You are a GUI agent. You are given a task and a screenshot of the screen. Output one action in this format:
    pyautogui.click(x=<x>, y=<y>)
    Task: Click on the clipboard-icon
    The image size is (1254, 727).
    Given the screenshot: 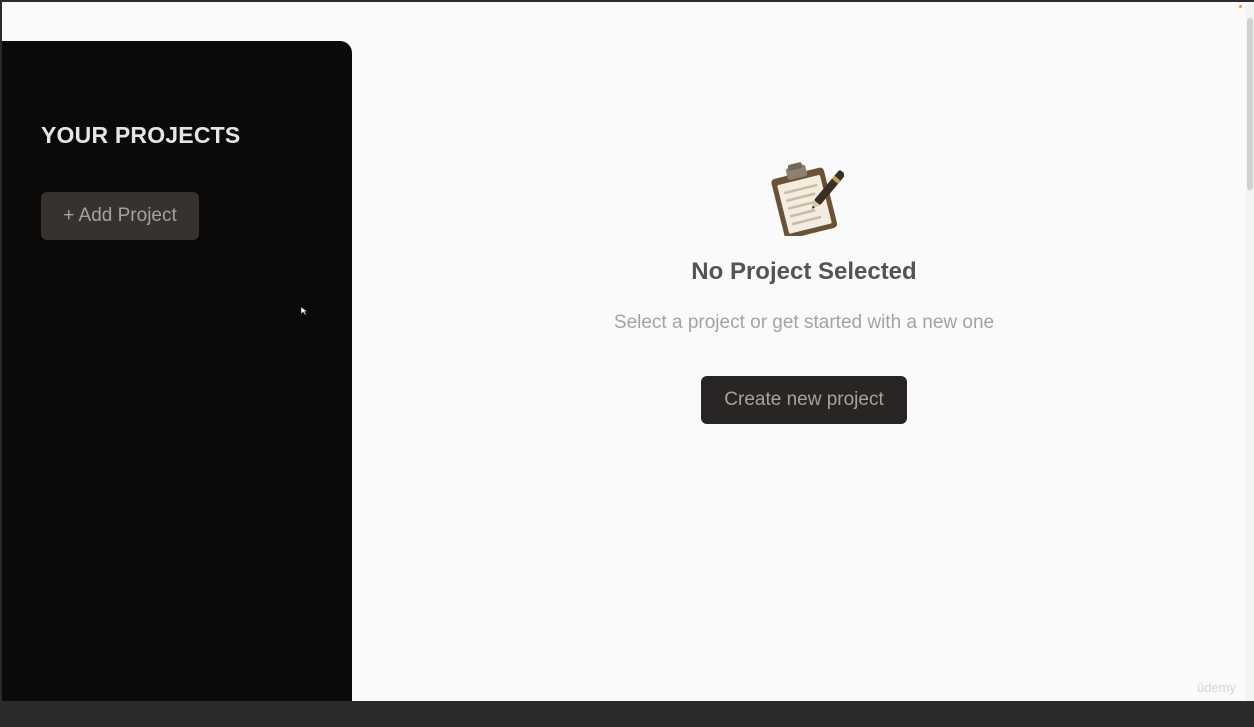 What is the action you would take?
    pyautogui.click(x=807, y=199)
    